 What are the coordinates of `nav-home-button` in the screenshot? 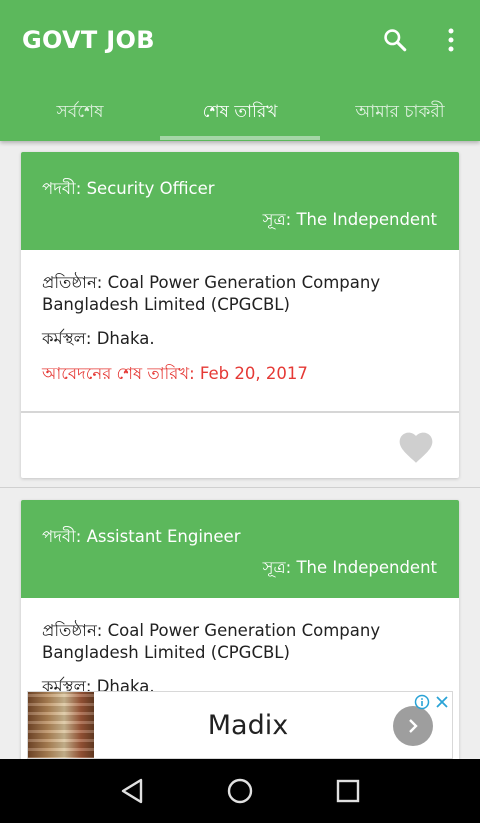 It's located at (240, 791).